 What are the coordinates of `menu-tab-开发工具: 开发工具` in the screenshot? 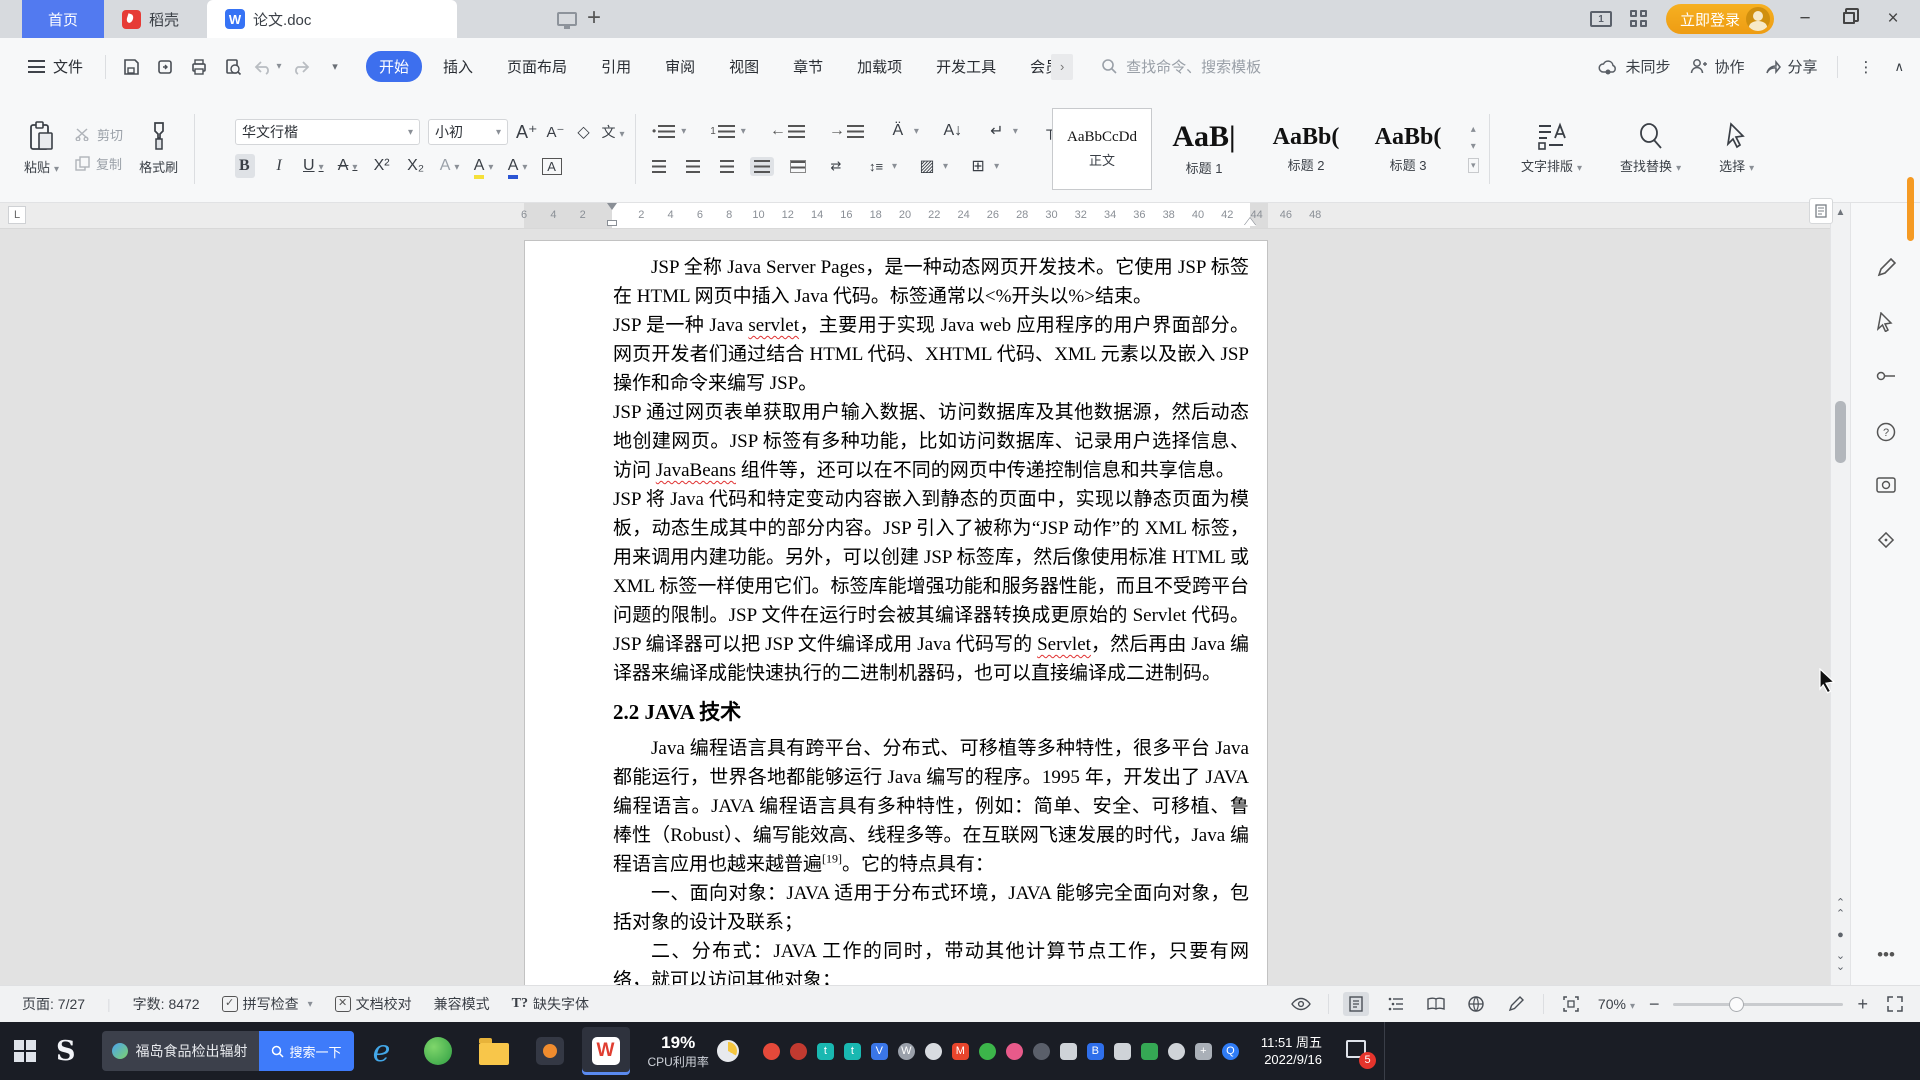 It's located at (966, 66).